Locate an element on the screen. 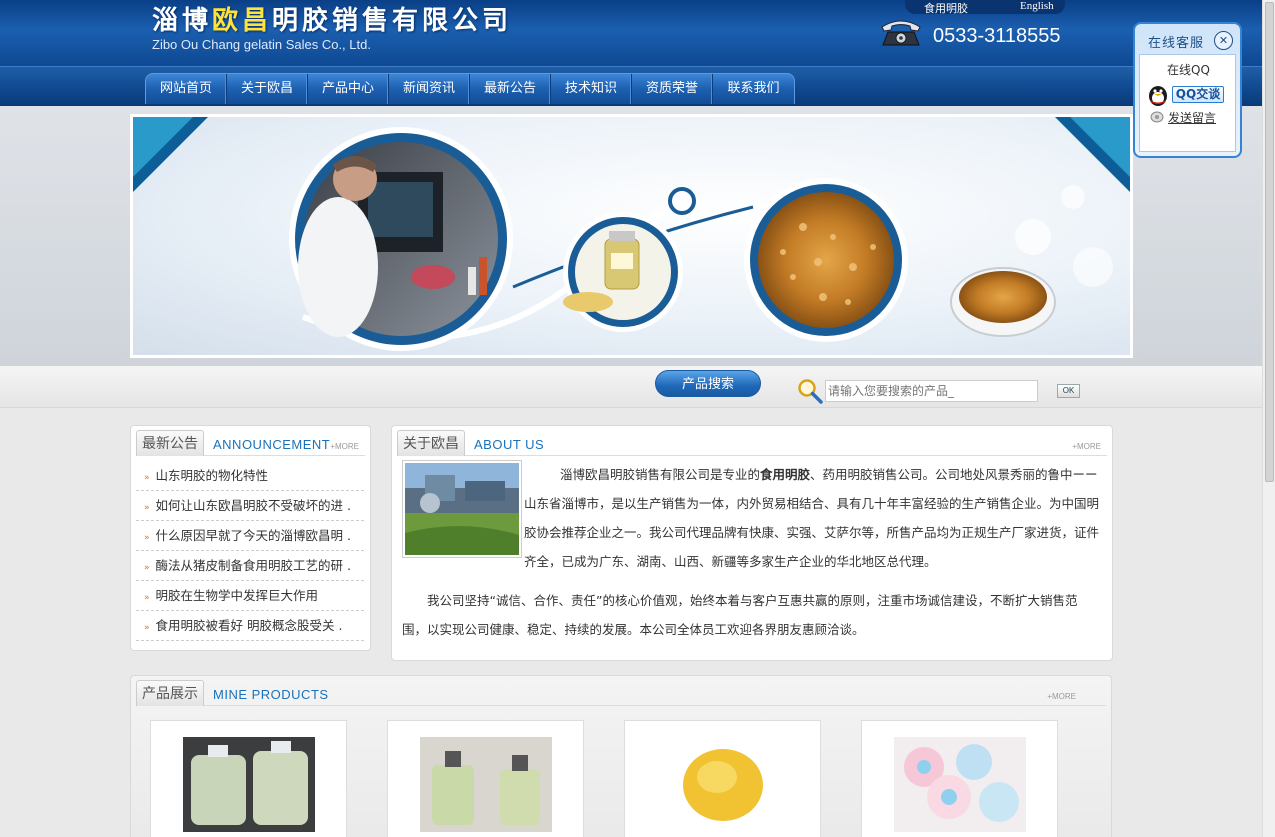 The width and height of the screenshot is (1275, 837). list-item: » 明胶在生物学中发挥巨大作用 is located at coordinates (250, 596).